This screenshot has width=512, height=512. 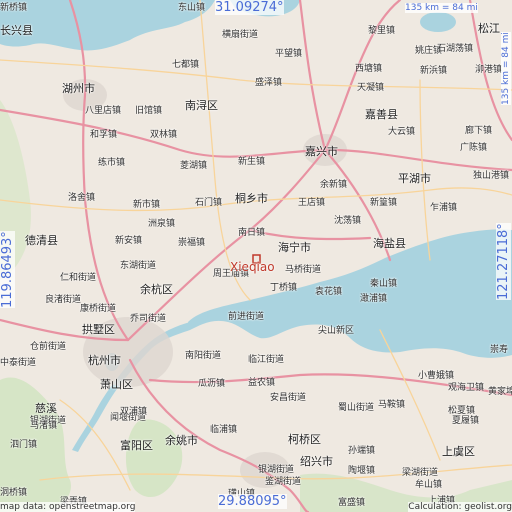 I want to click on place-label: 萧山区, so click(x=116, y=384).